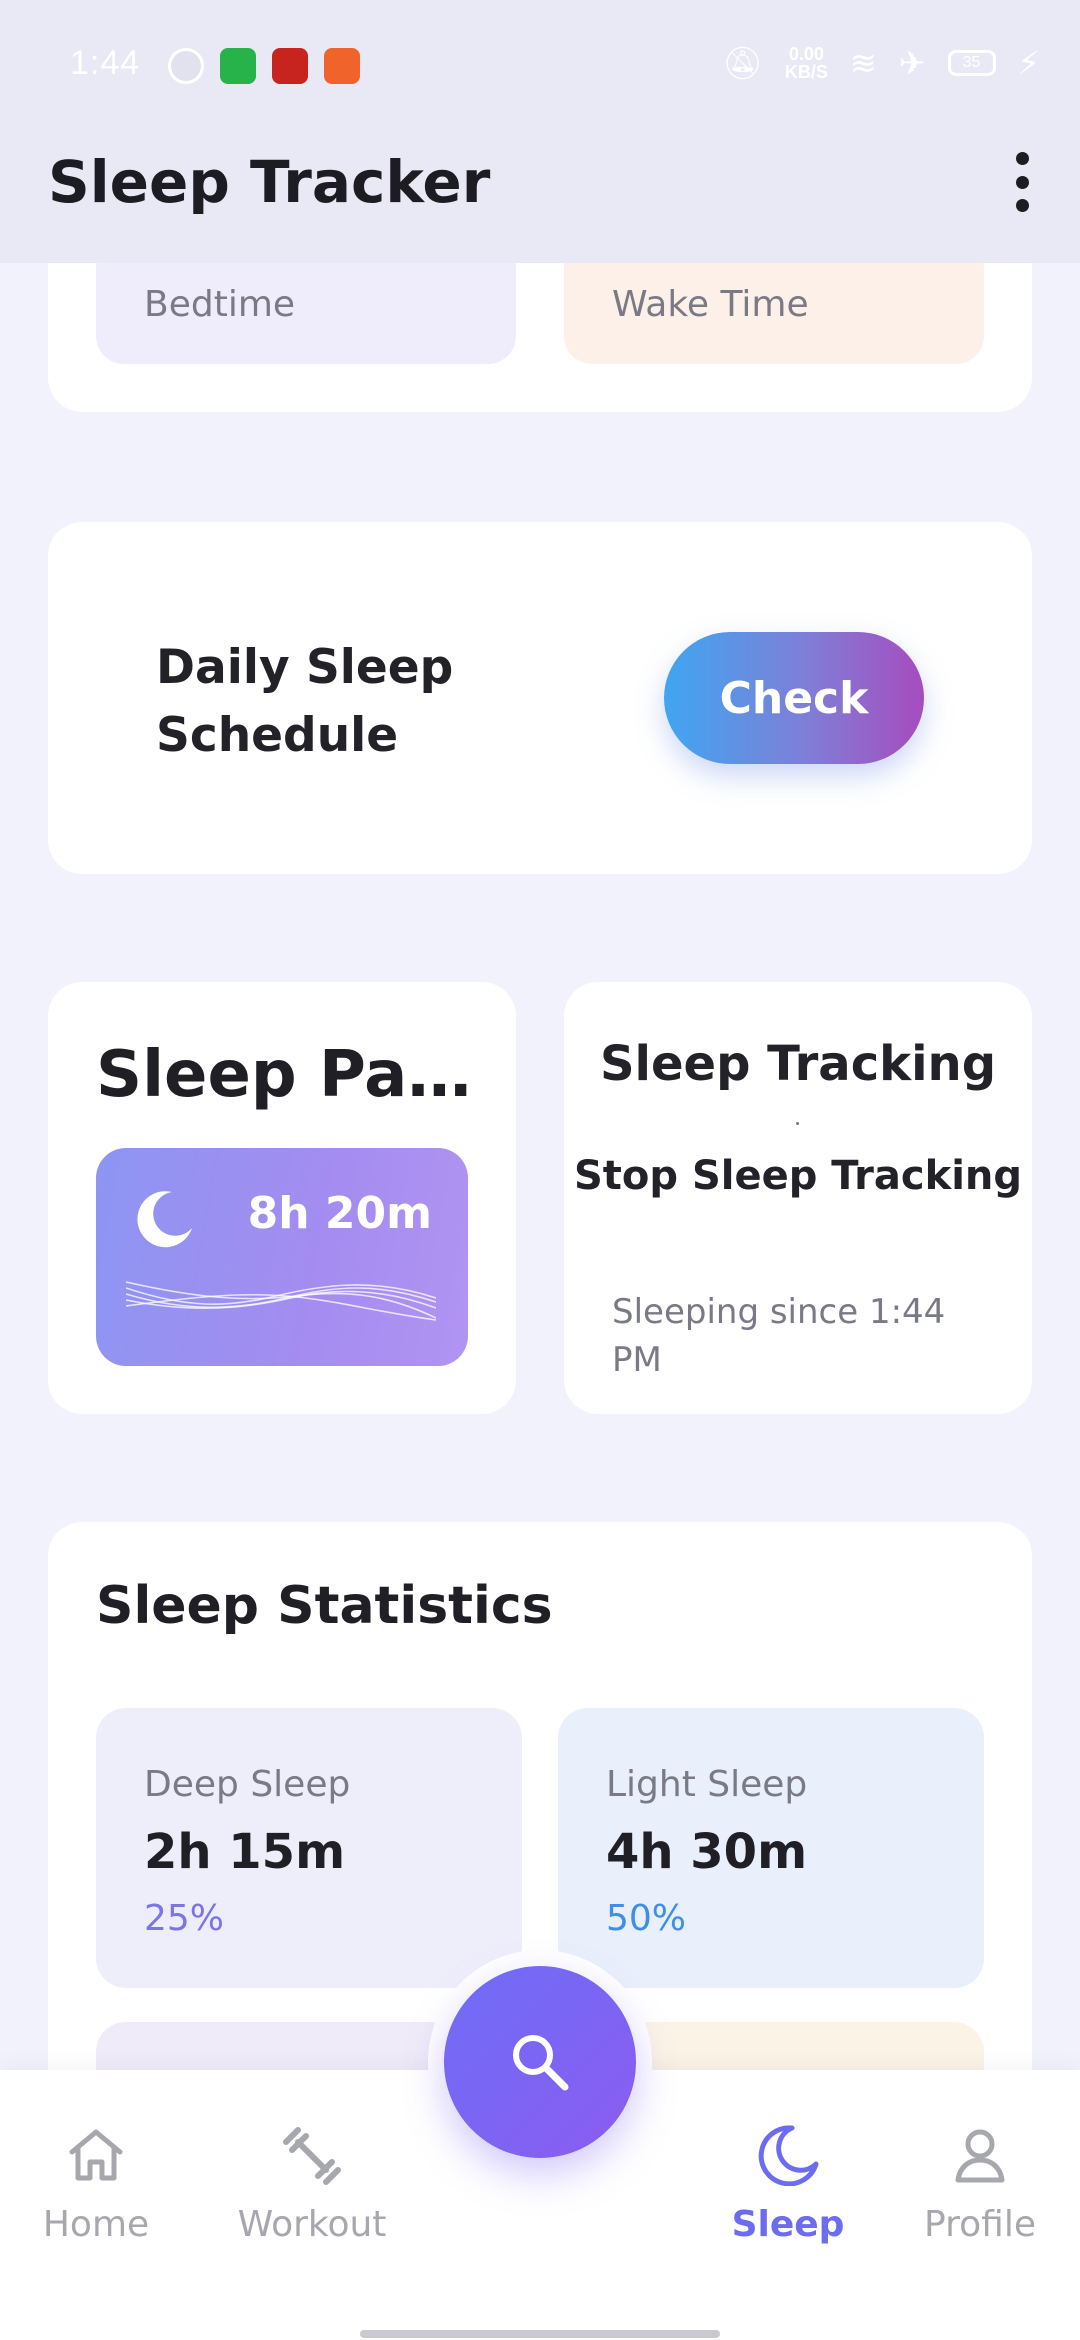 Image resolution: width=1080 pixels, height=2340 pixels. Describe the element at coordinates (247, 1784) in the screenshot. I see `deep-sleep-label: Deep Sleep` at that location.